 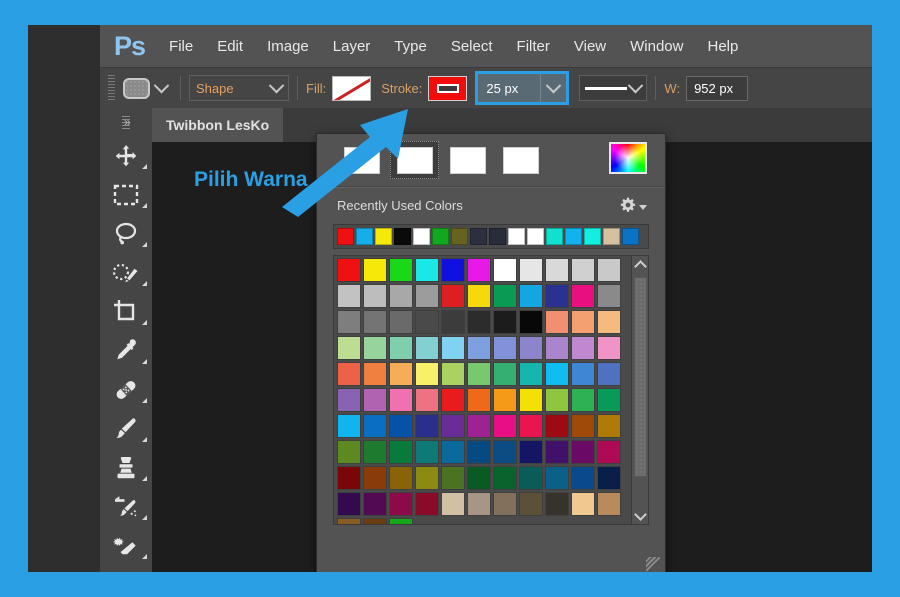 What do you see at coordinates (553, 88) in the screenshot?
I see `stroke-width-chevron-icon` at bounding box center [553, 88].